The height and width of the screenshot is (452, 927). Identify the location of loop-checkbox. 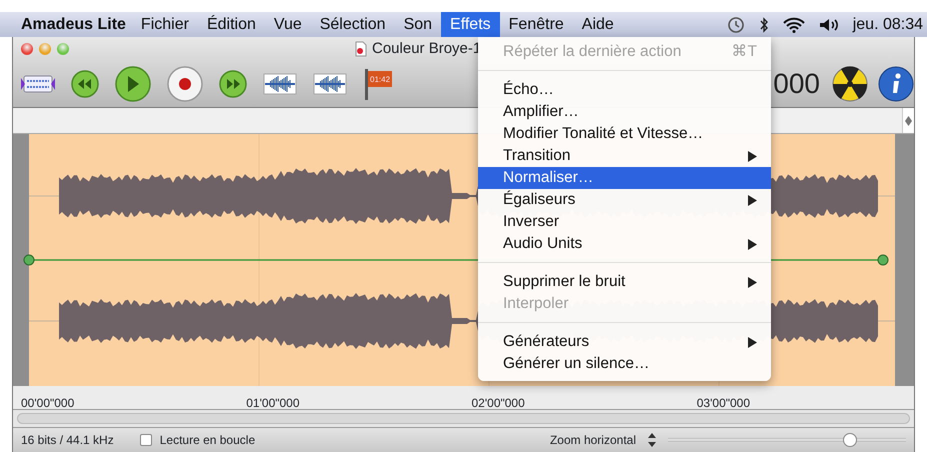
(146, 440).